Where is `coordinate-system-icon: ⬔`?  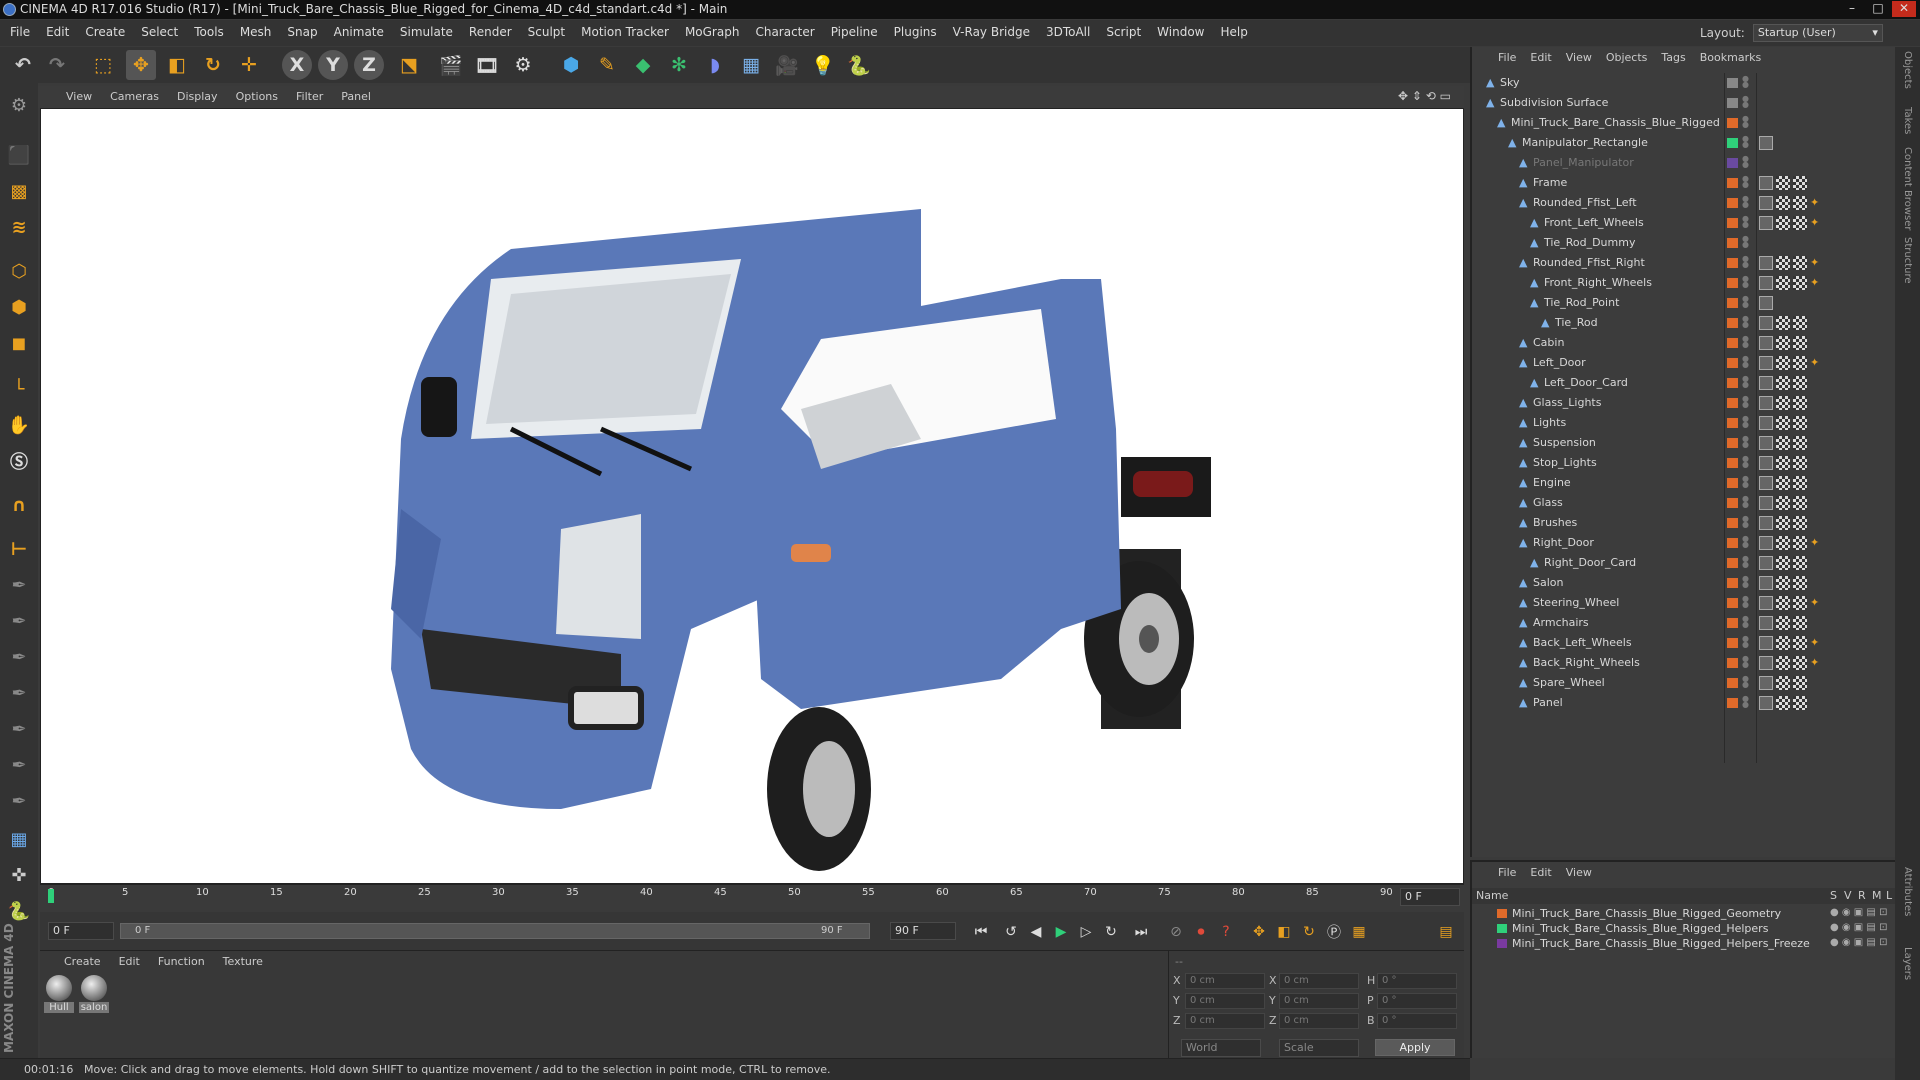
coordinate-system-icon: ⬔ is located at coordinates (409, 65).